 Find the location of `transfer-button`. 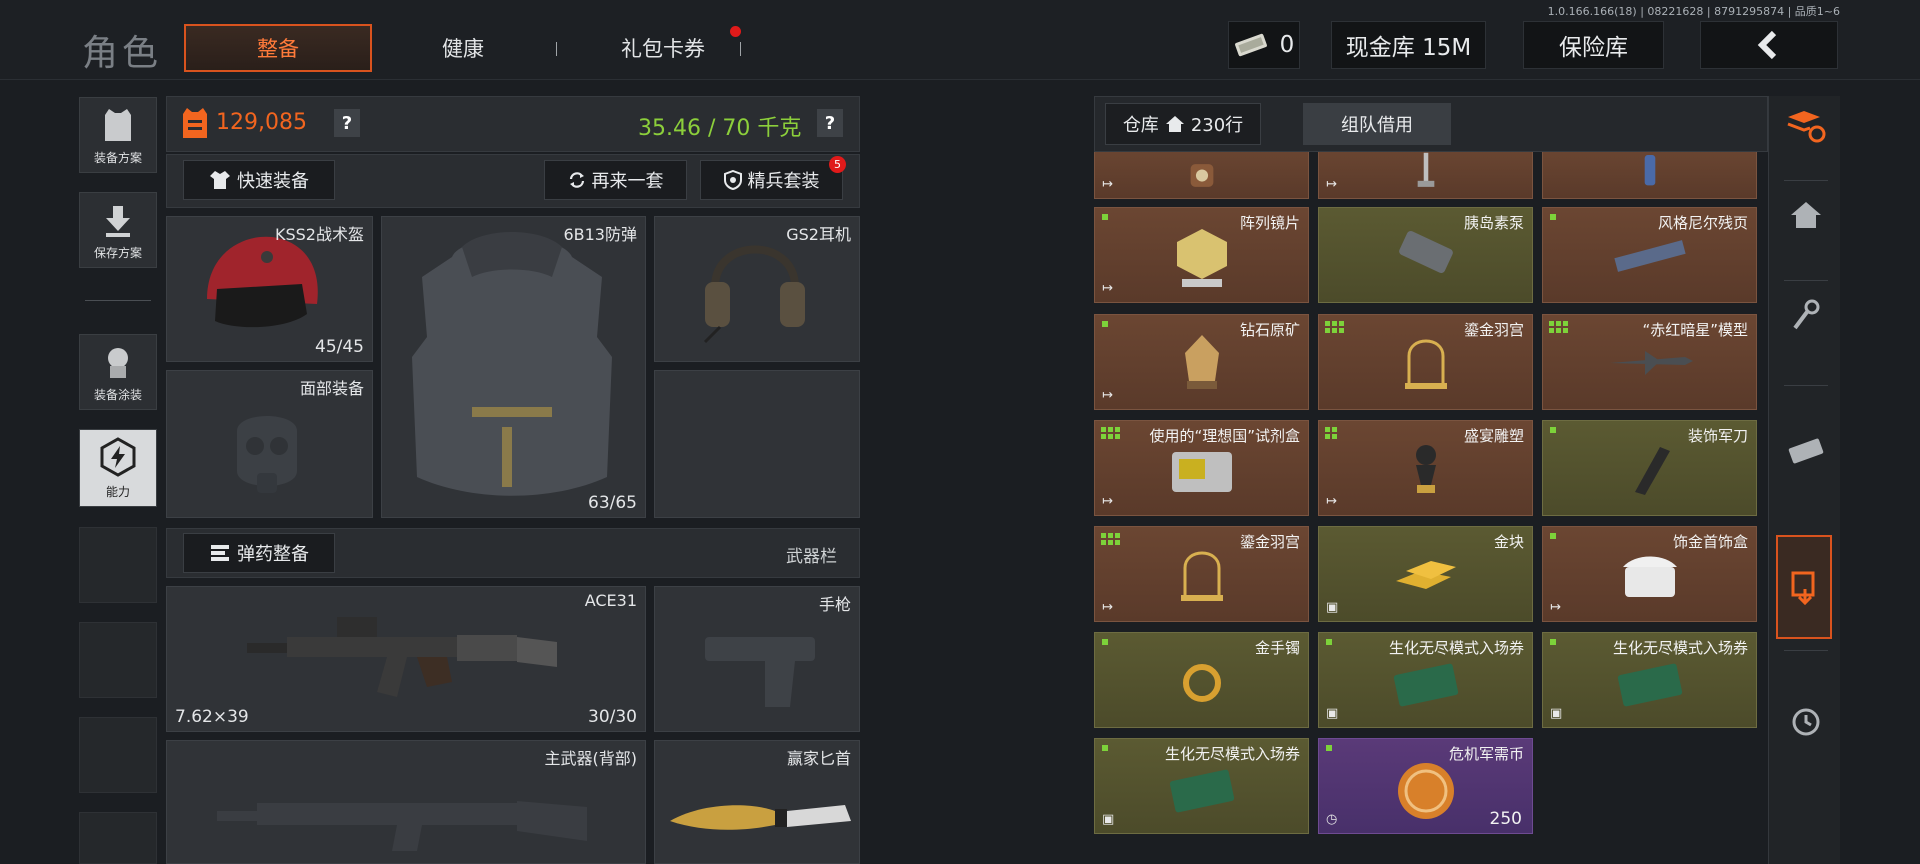

transfer-button is located at coordinates (1804, 587).